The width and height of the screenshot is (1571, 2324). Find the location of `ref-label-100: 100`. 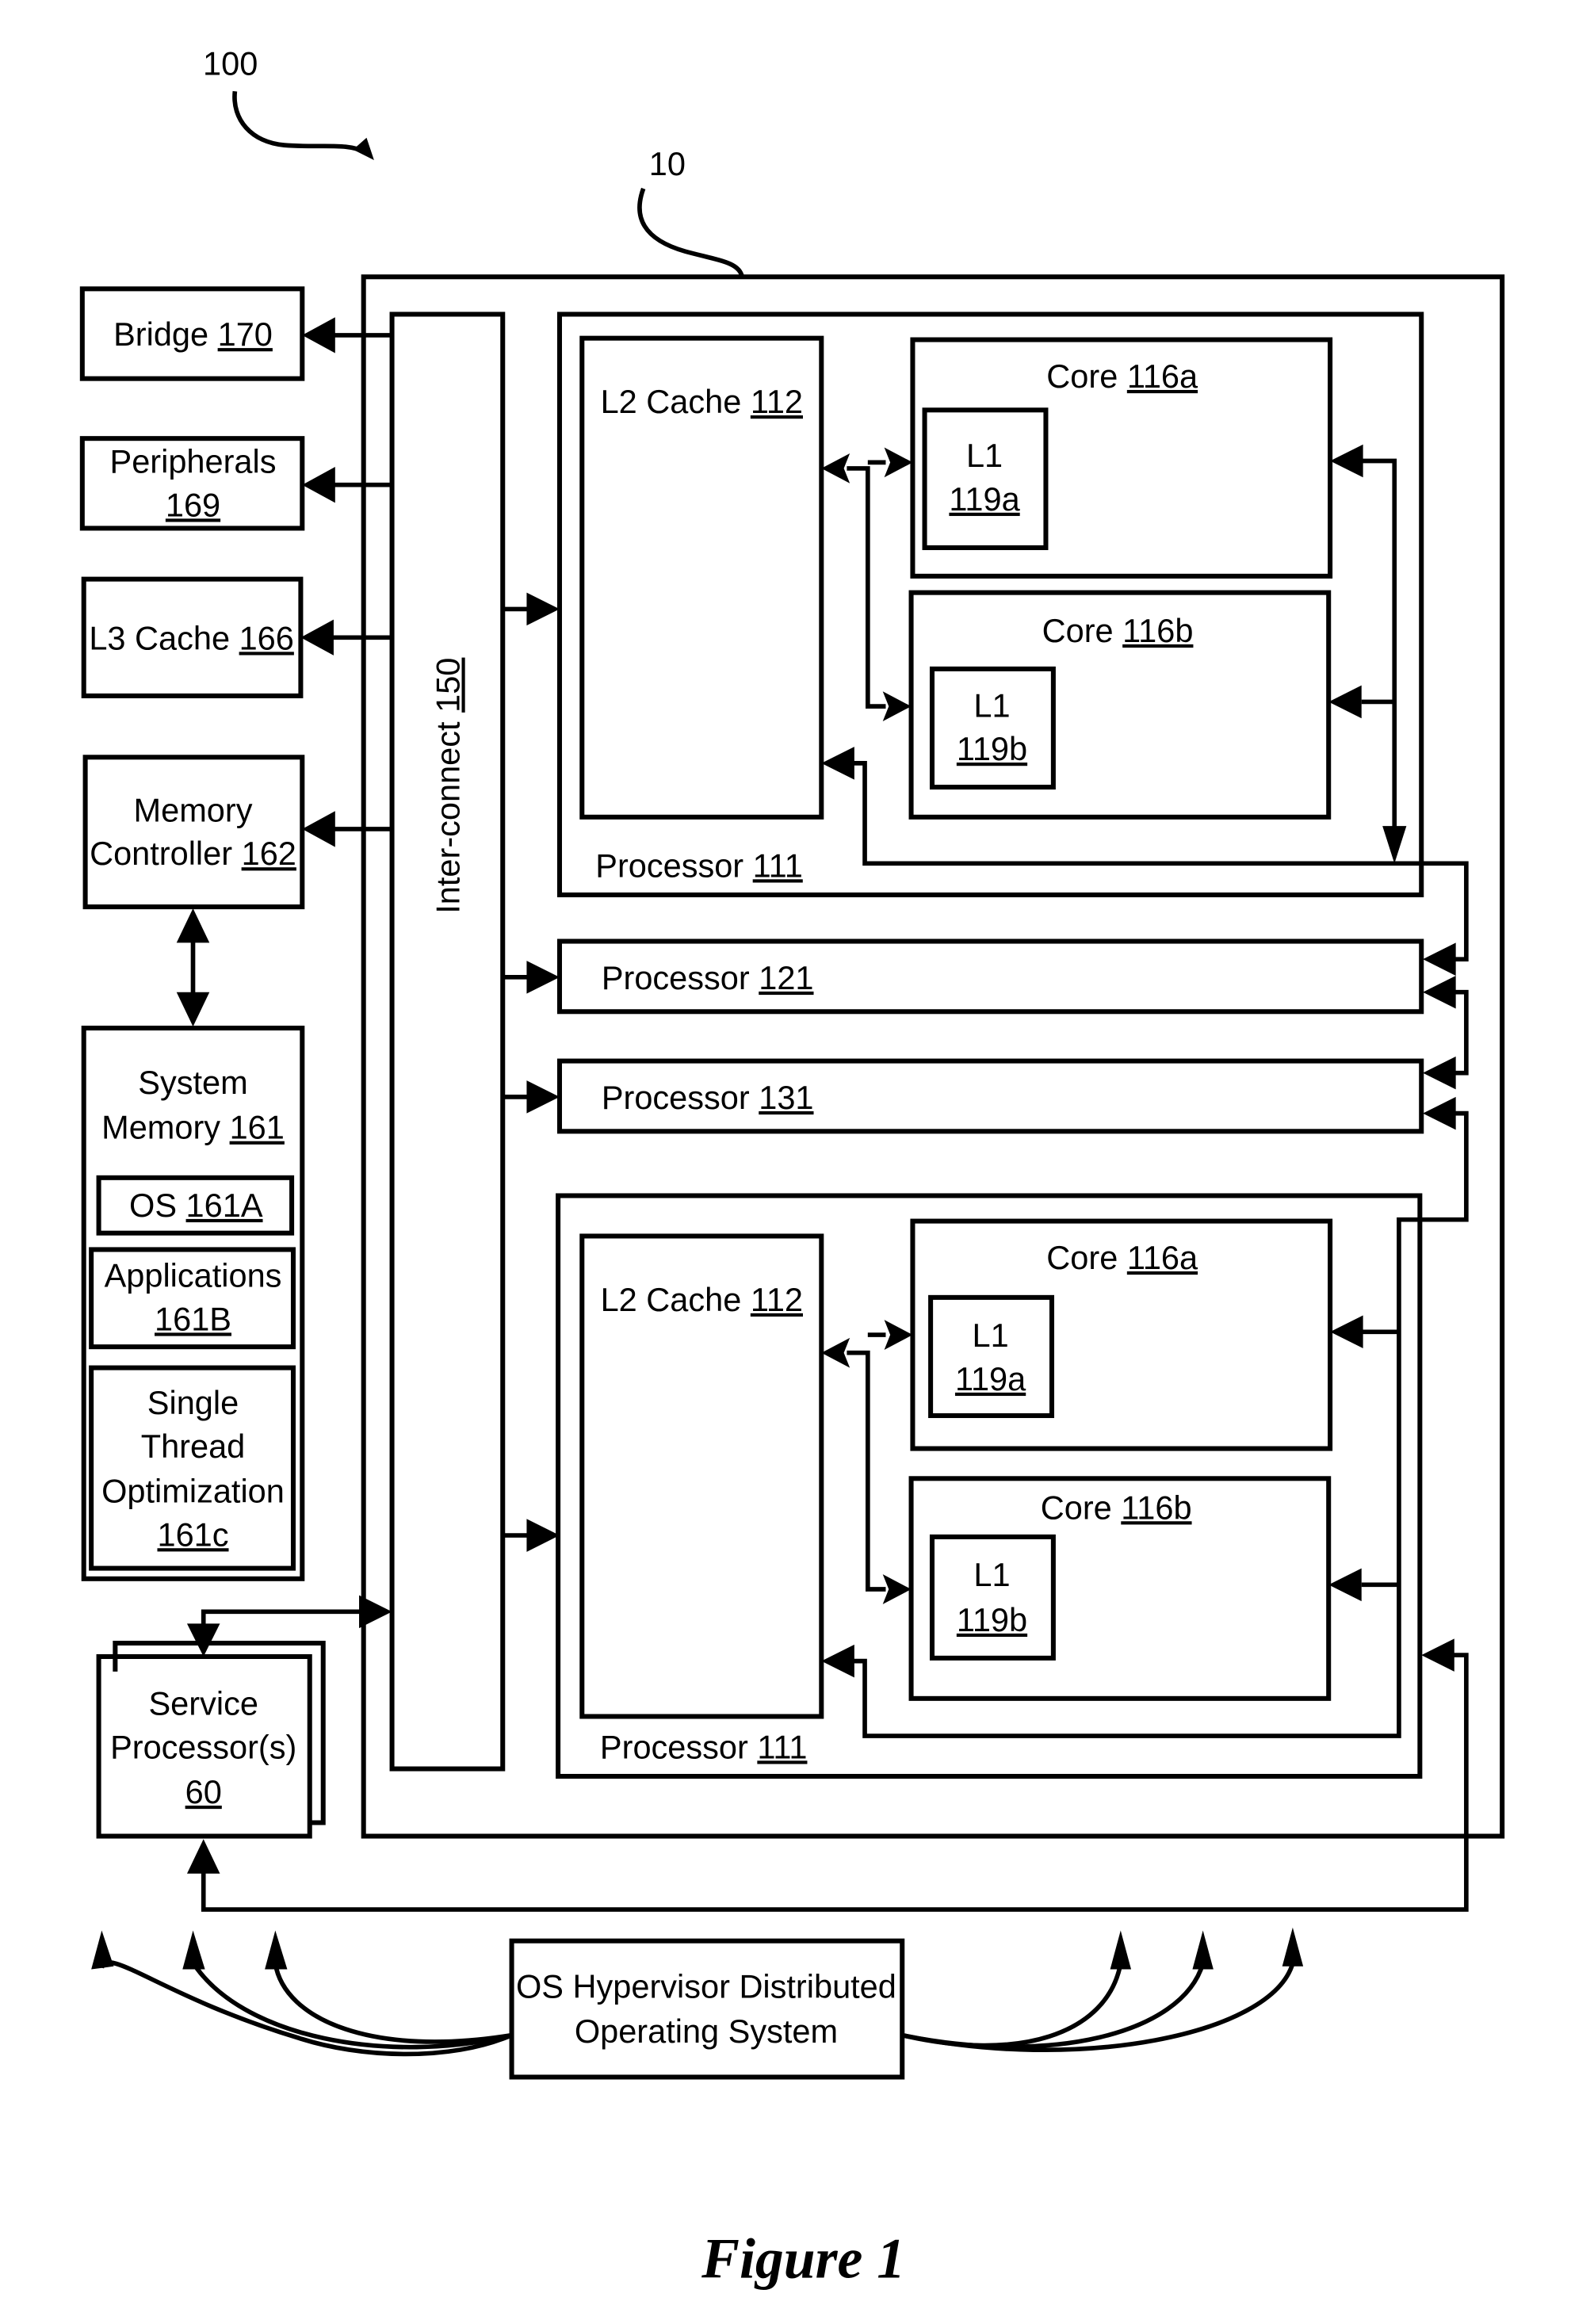

ref-label-100: 100 is located at coordinates (230, 63).